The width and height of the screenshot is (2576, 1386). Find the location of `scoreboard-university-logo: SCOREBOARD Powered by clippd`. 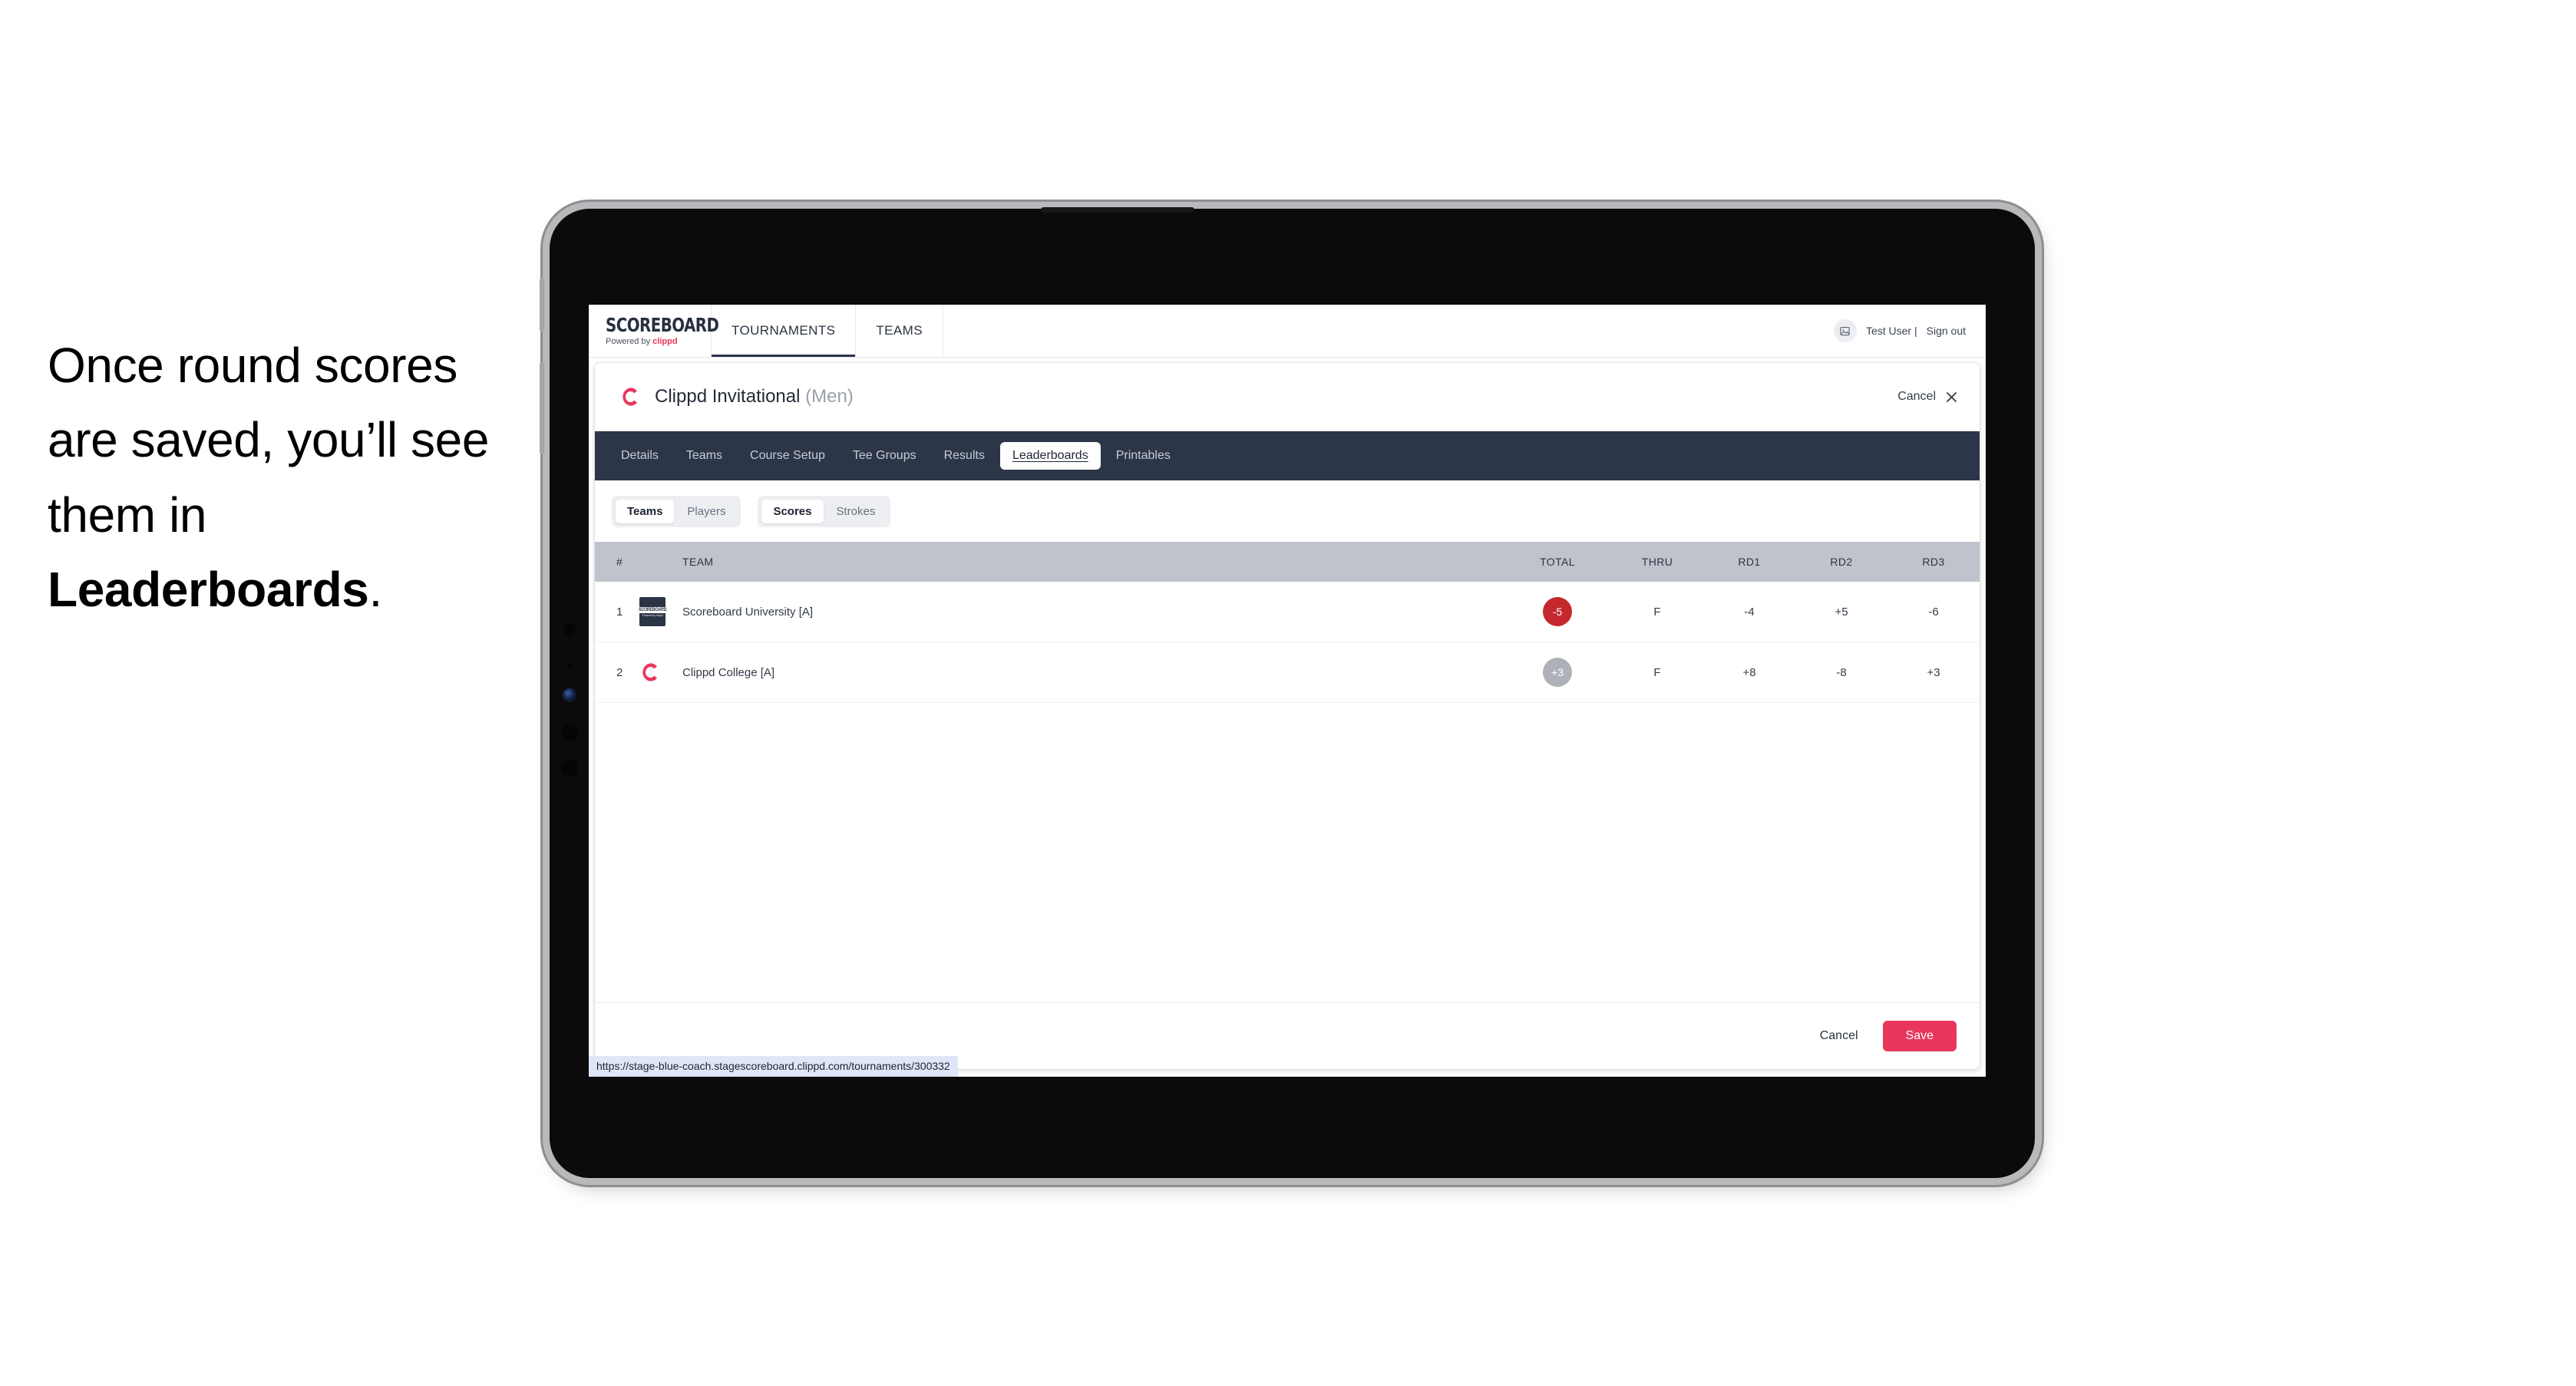

scoreboard-university-logo: SCOREBOARD Powered by clippd is located at coordinates (659, 611).